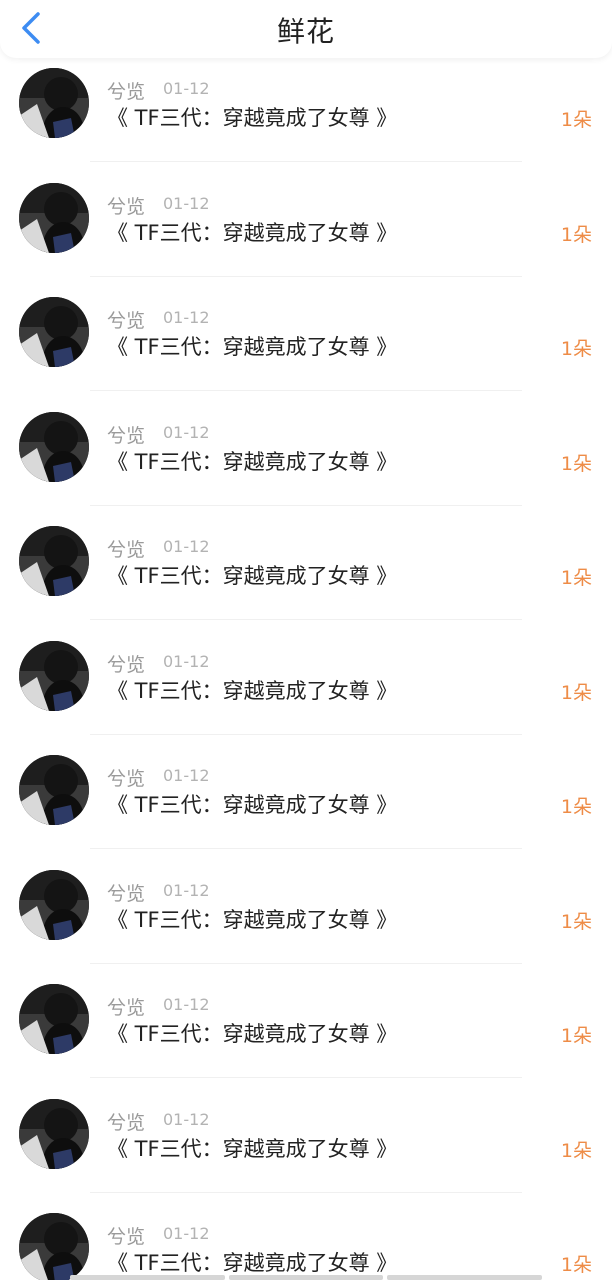 The image size is (612, 1280). I want to click on header: 鲜花, so click(306, 29).